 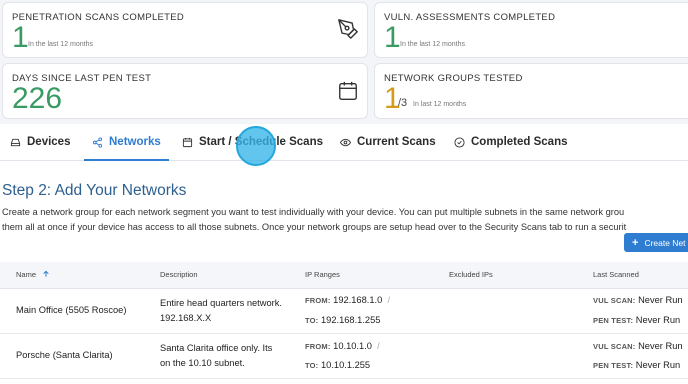 I want to click on description-line: Entire head quarters network., so click(x=221, y=303).